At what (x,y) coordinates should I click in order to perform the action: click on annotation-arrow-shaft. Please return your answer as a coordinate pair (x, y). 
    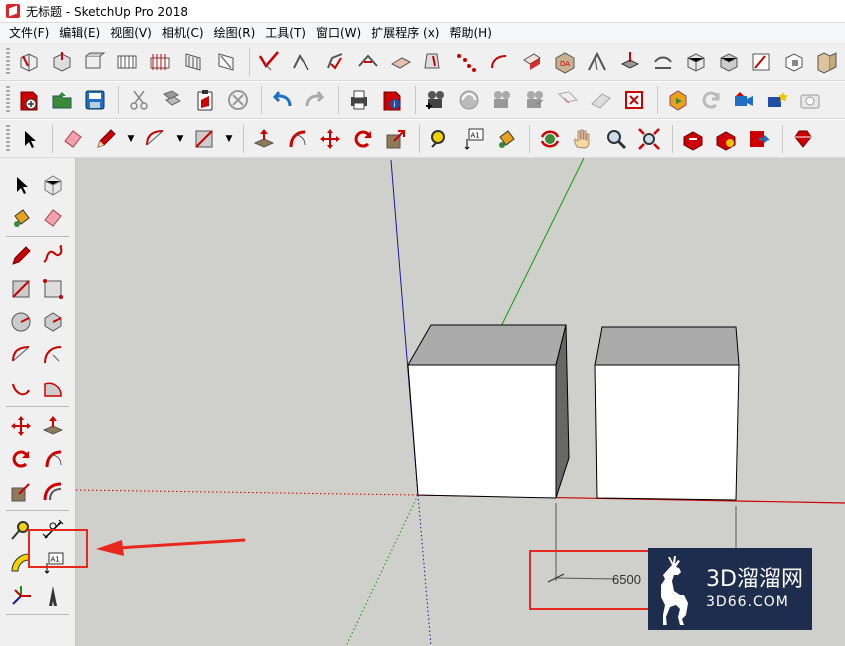
    Looking at the image, I should click on (181, 544).